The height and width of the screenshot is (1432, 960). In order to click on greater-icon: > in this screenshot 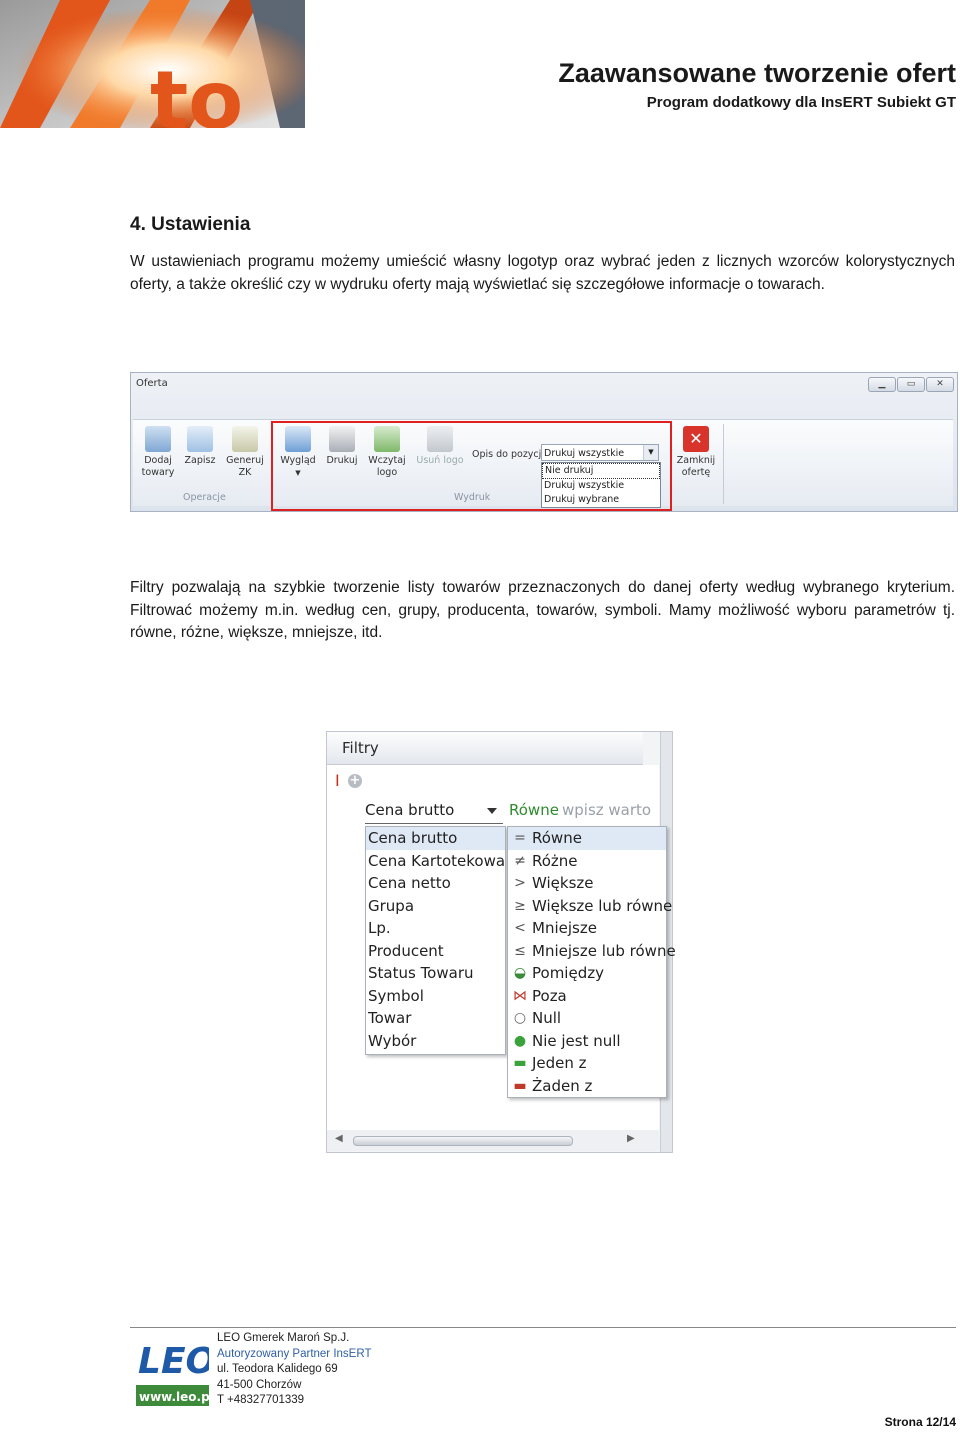, I will do `click(520, 883)`.